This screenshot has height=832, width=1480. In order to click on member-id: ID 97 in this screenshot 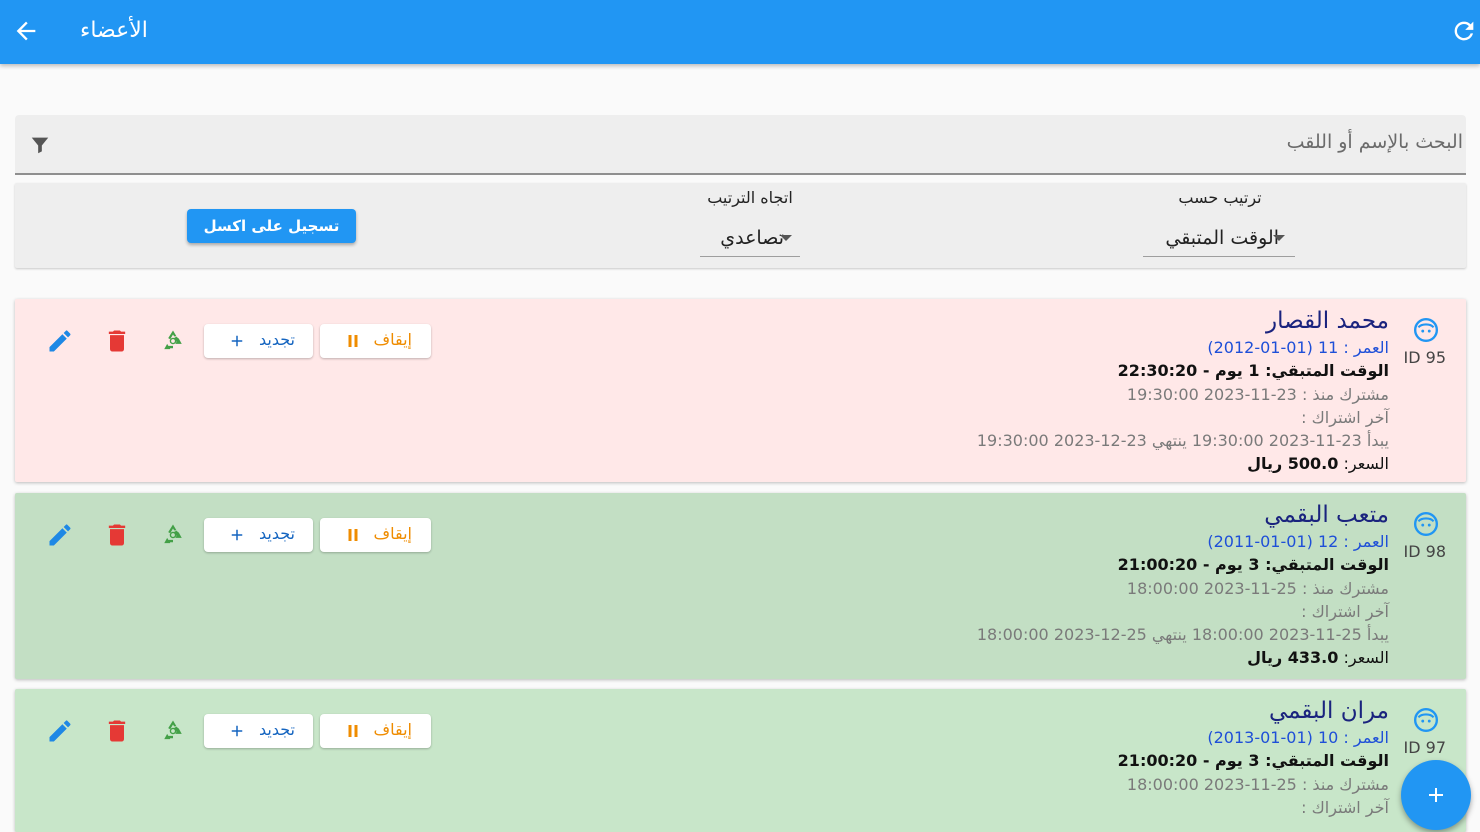, I will do `click(1424, 747)`.